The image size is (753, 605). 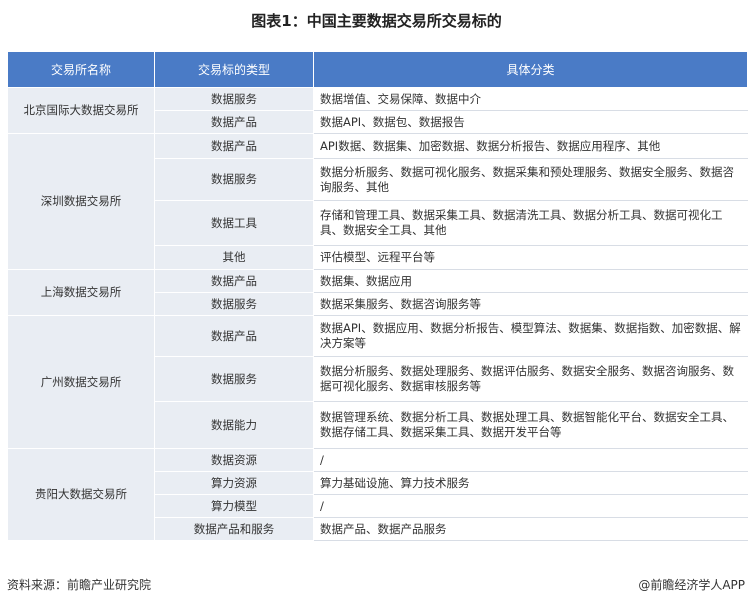 I want to click on exchange-name-cell: 贵阳大数据交易所, so click(x=81, y=494).